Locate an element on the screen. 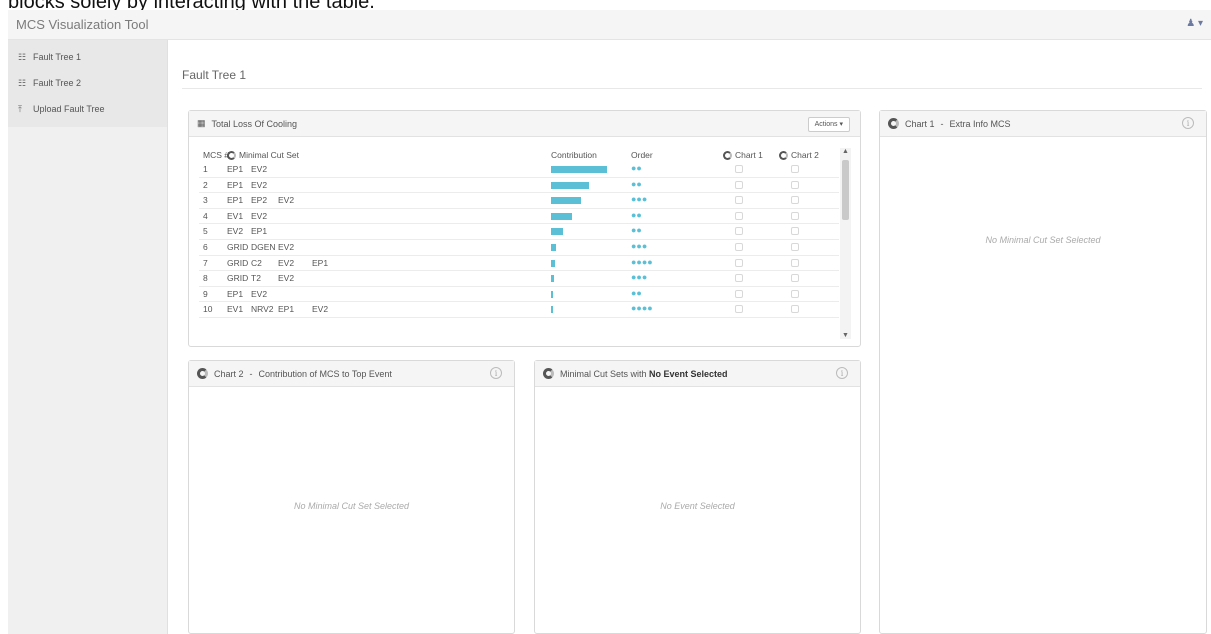 The width and height of the screenshot is (1211, 634). table-row: 9 EP1 EV2 ●● is located at coordinates (519, 295).